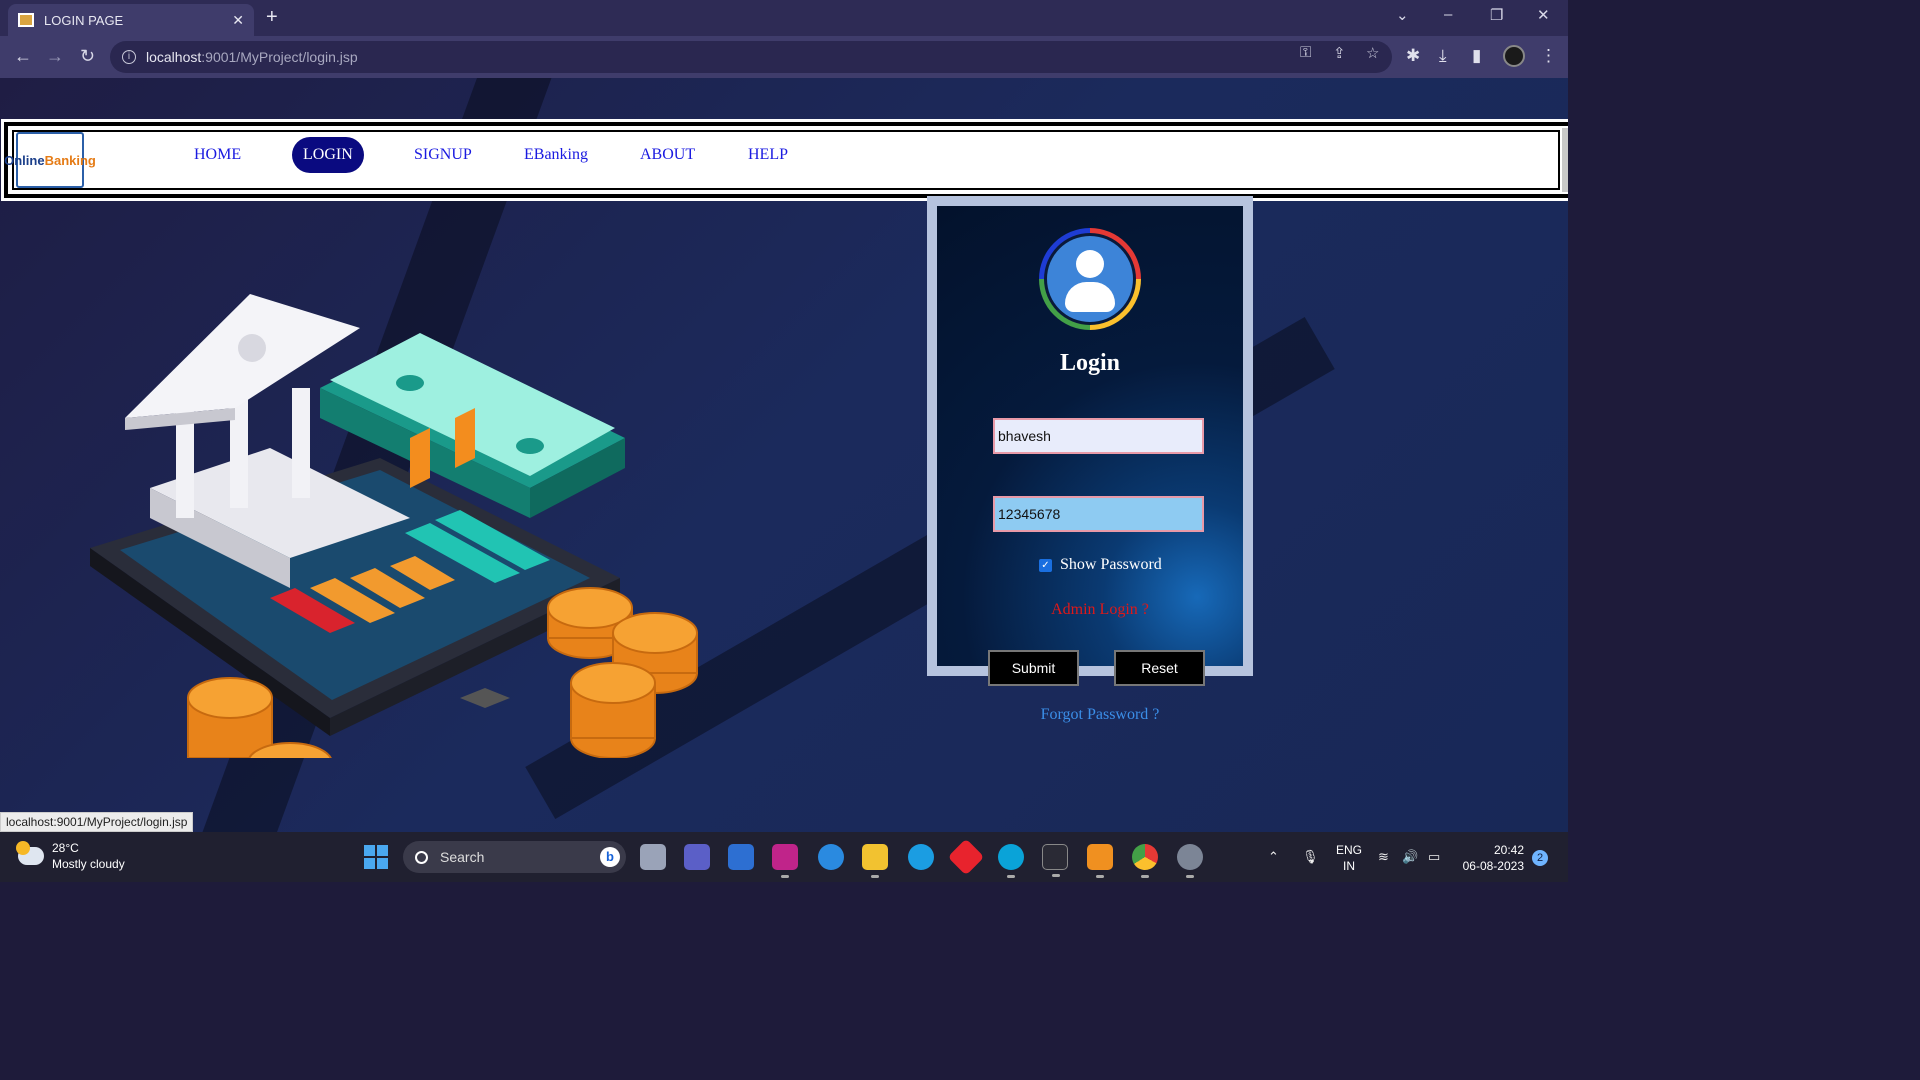 This screenshot has width=1920, height=1080. I want to click on login-title: Login, so click(1090, 363).